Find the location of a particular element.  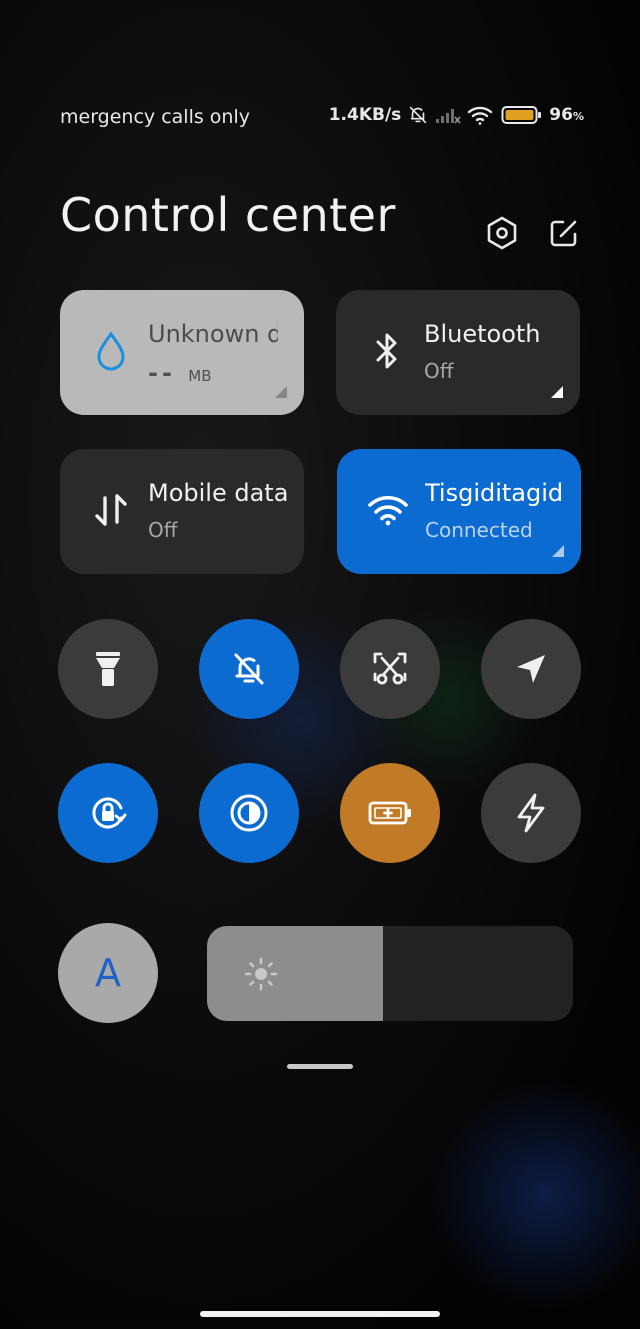

flashlight-toggle is located at coordinates (108, 669).